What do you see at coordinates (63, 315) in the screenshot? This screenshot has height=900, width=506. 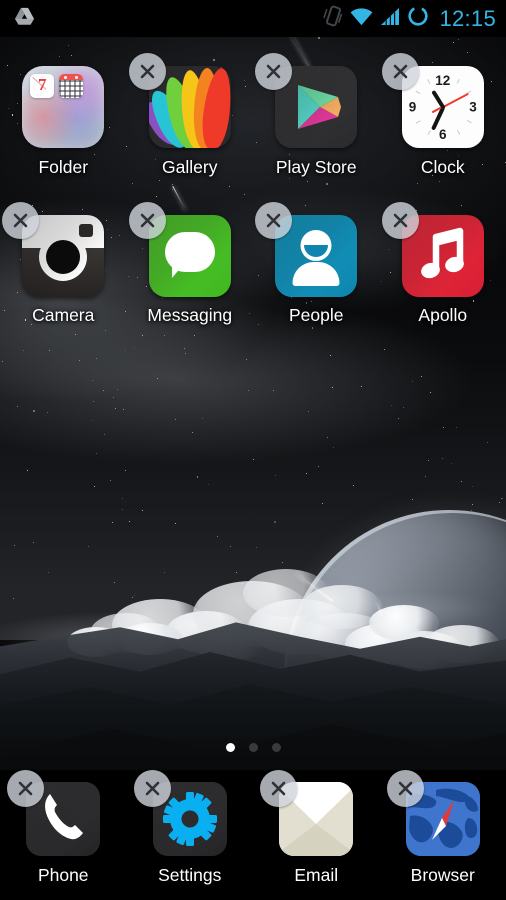 I see `app-camera-label: Camera` at bounding box center [63, 315].